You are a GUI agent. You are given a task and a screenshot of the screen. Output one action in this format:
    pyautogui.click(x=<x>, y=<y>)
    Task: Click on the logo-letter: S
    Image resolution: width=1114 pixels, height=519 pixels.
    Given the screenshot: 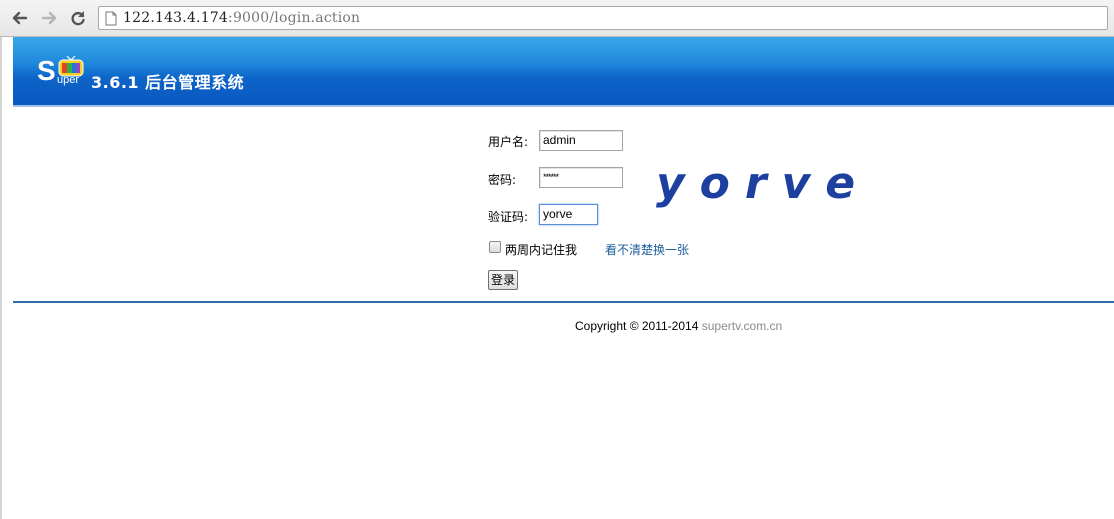 What is the action you would take?
    pyautogui.click(x=46, y=70)
    